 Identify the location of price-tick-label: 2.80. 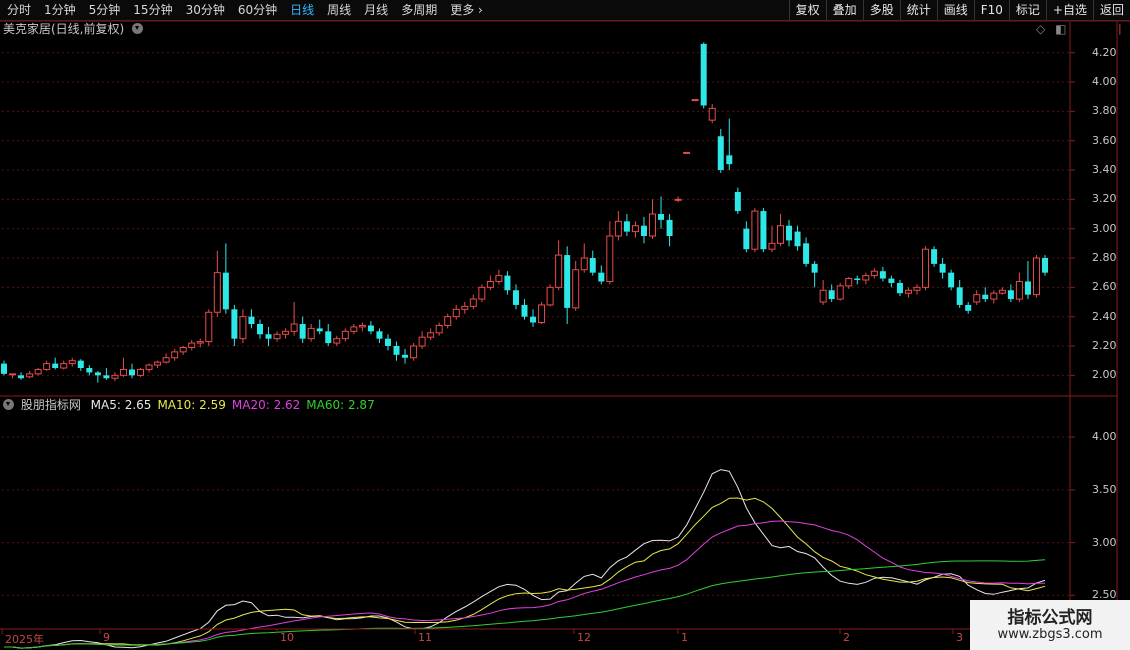
(1104, 257).